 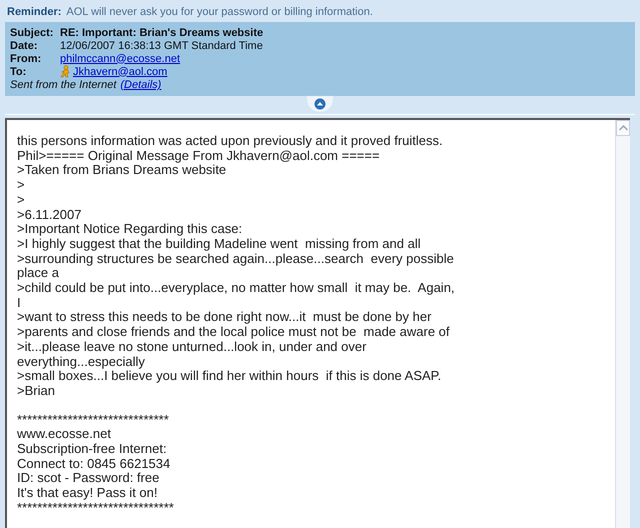 What do you see at coordinates (224, 318) in the screenshot?
I see `message-line: >want to stress this needs to be done right now...it must be done by her` at bounding box center [224, 318].